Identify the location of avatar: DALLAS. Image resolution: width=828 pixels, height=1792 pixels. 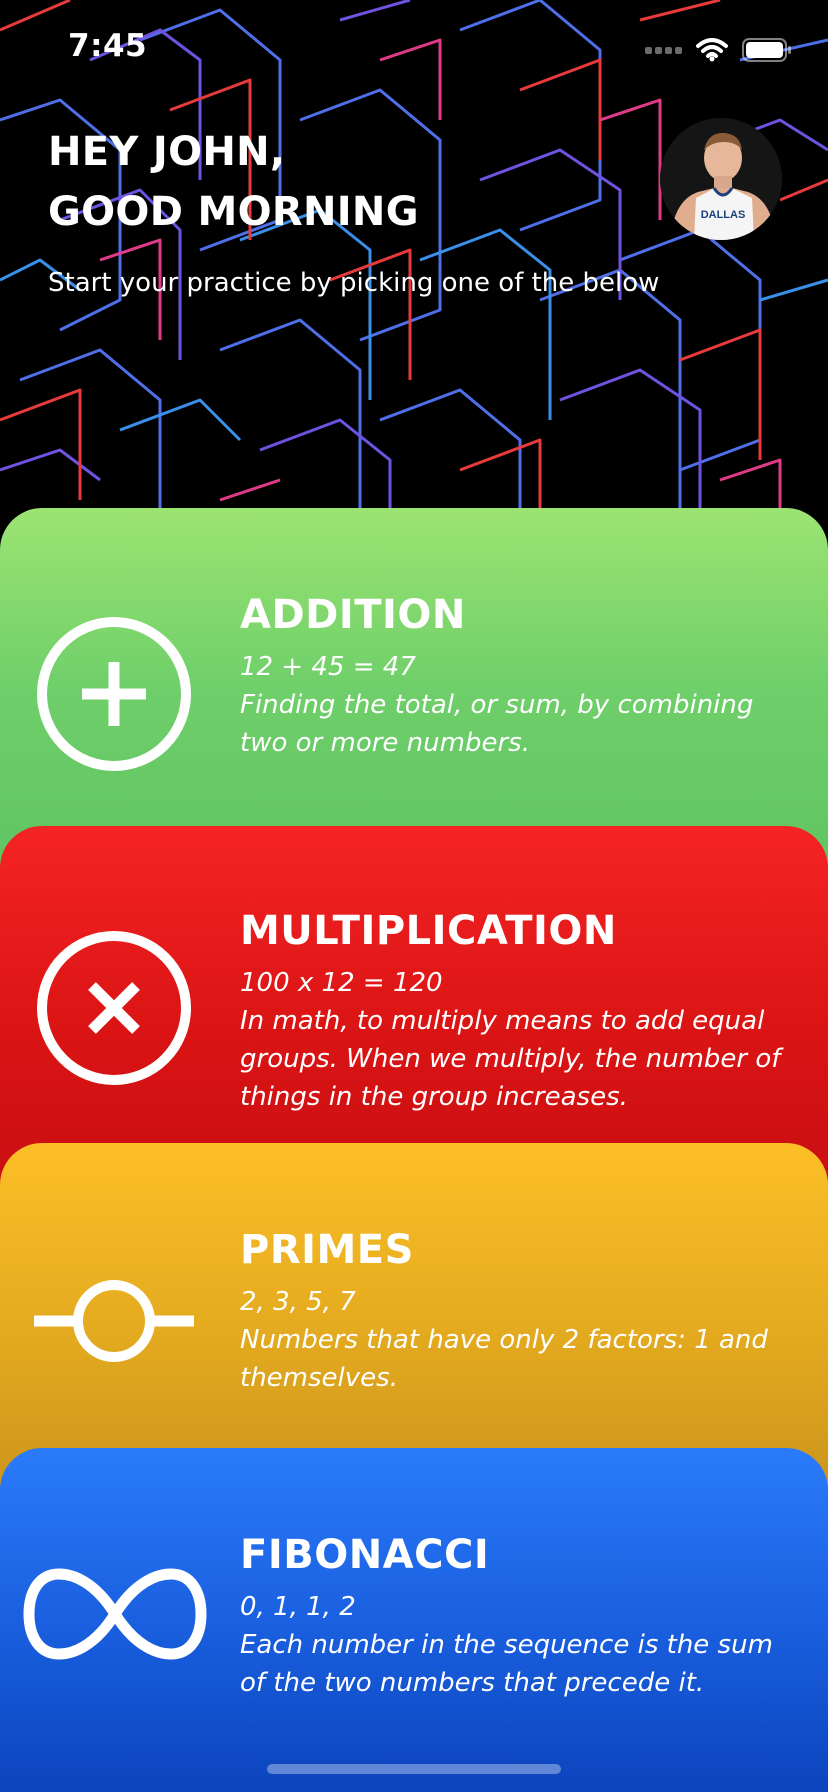
(721, 179).